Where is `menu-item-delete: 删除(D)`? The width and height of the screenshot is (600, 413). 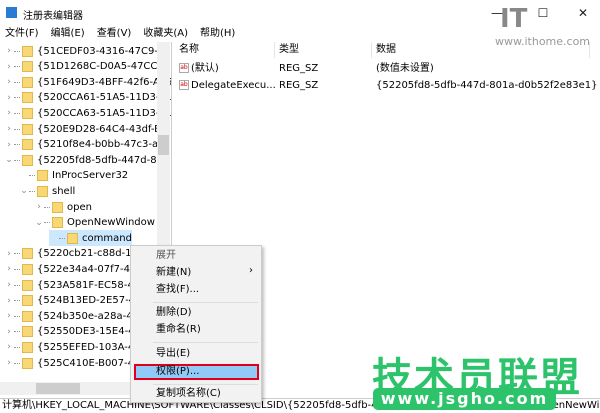 menu-item-delete: 删除(D) is located at coordinates (174, 313).